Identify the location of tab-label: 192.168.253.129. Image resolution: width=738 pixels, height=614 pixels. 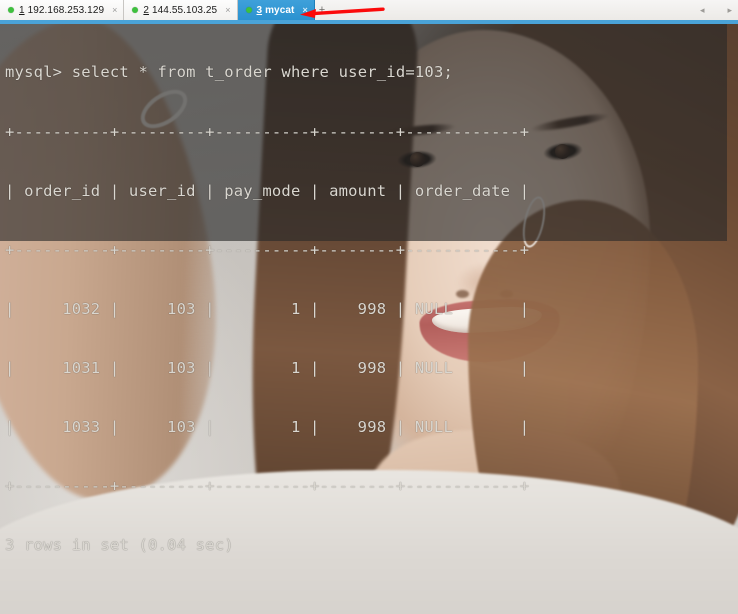
(66, 10).